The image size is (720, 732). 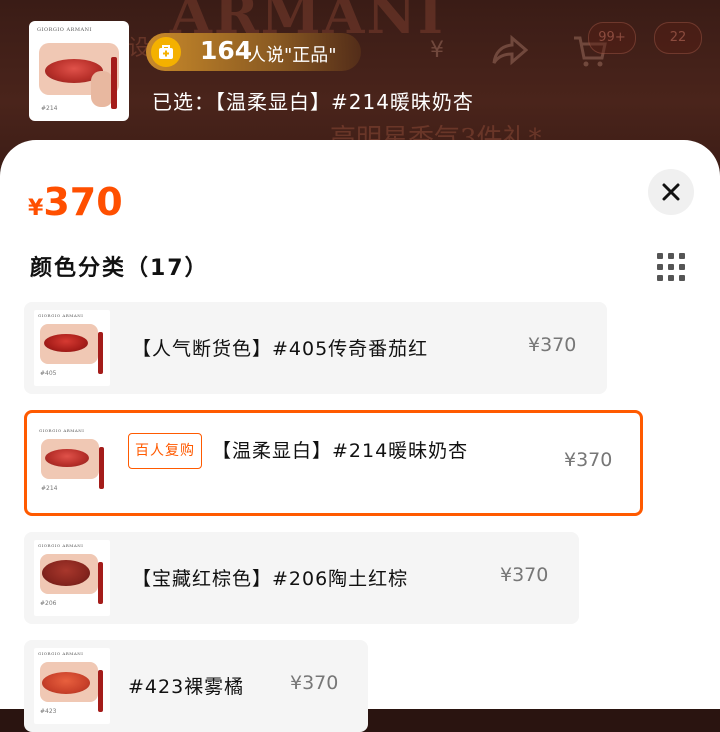 I want to click on shield-plus-icon, so click(x=166, y=52).